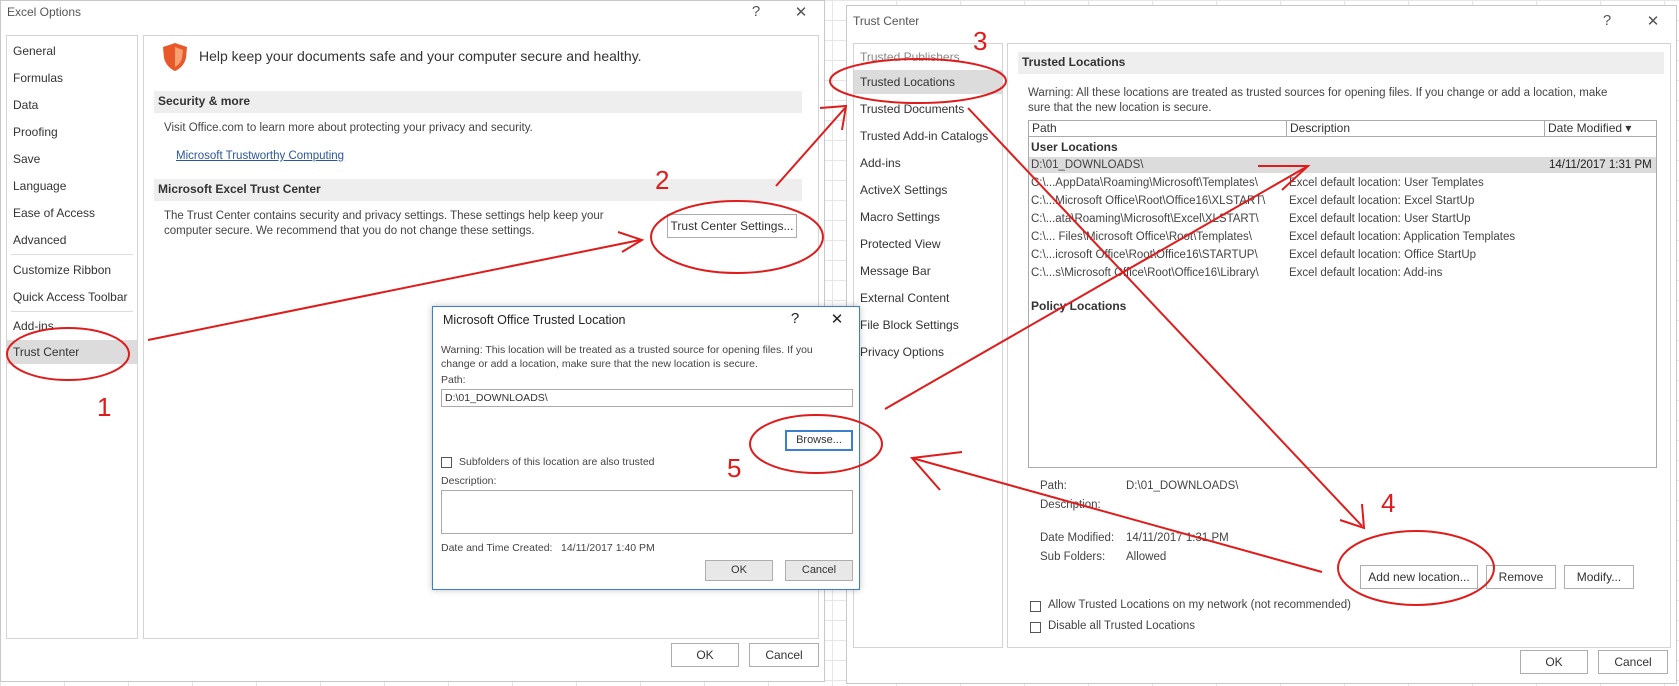 This screenshot has height=686, width=1679. I want to click on dialog-path-label: Path:, so click(453, 380).